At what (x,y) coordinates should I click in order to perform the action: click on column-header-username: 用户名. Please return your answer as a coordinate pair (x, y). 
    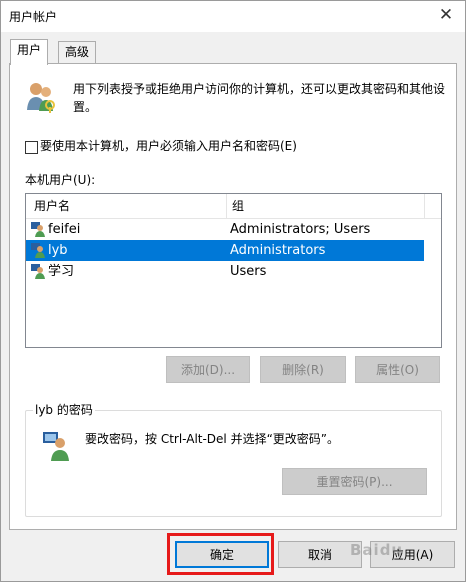
    Looking at the image, I should click on (52, 206).